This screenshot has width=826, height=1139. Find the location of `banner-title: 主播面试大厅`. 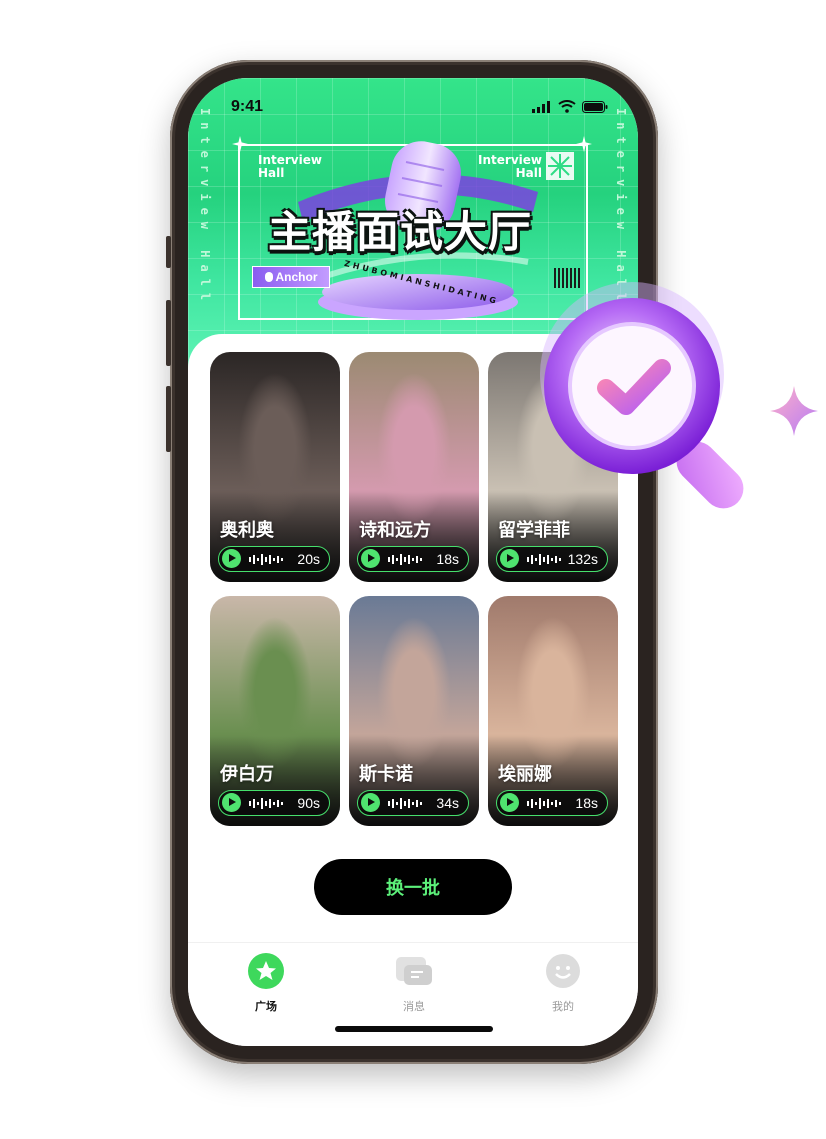

banner-title: 主播面试大厅 is located at coordinates (400, 233).